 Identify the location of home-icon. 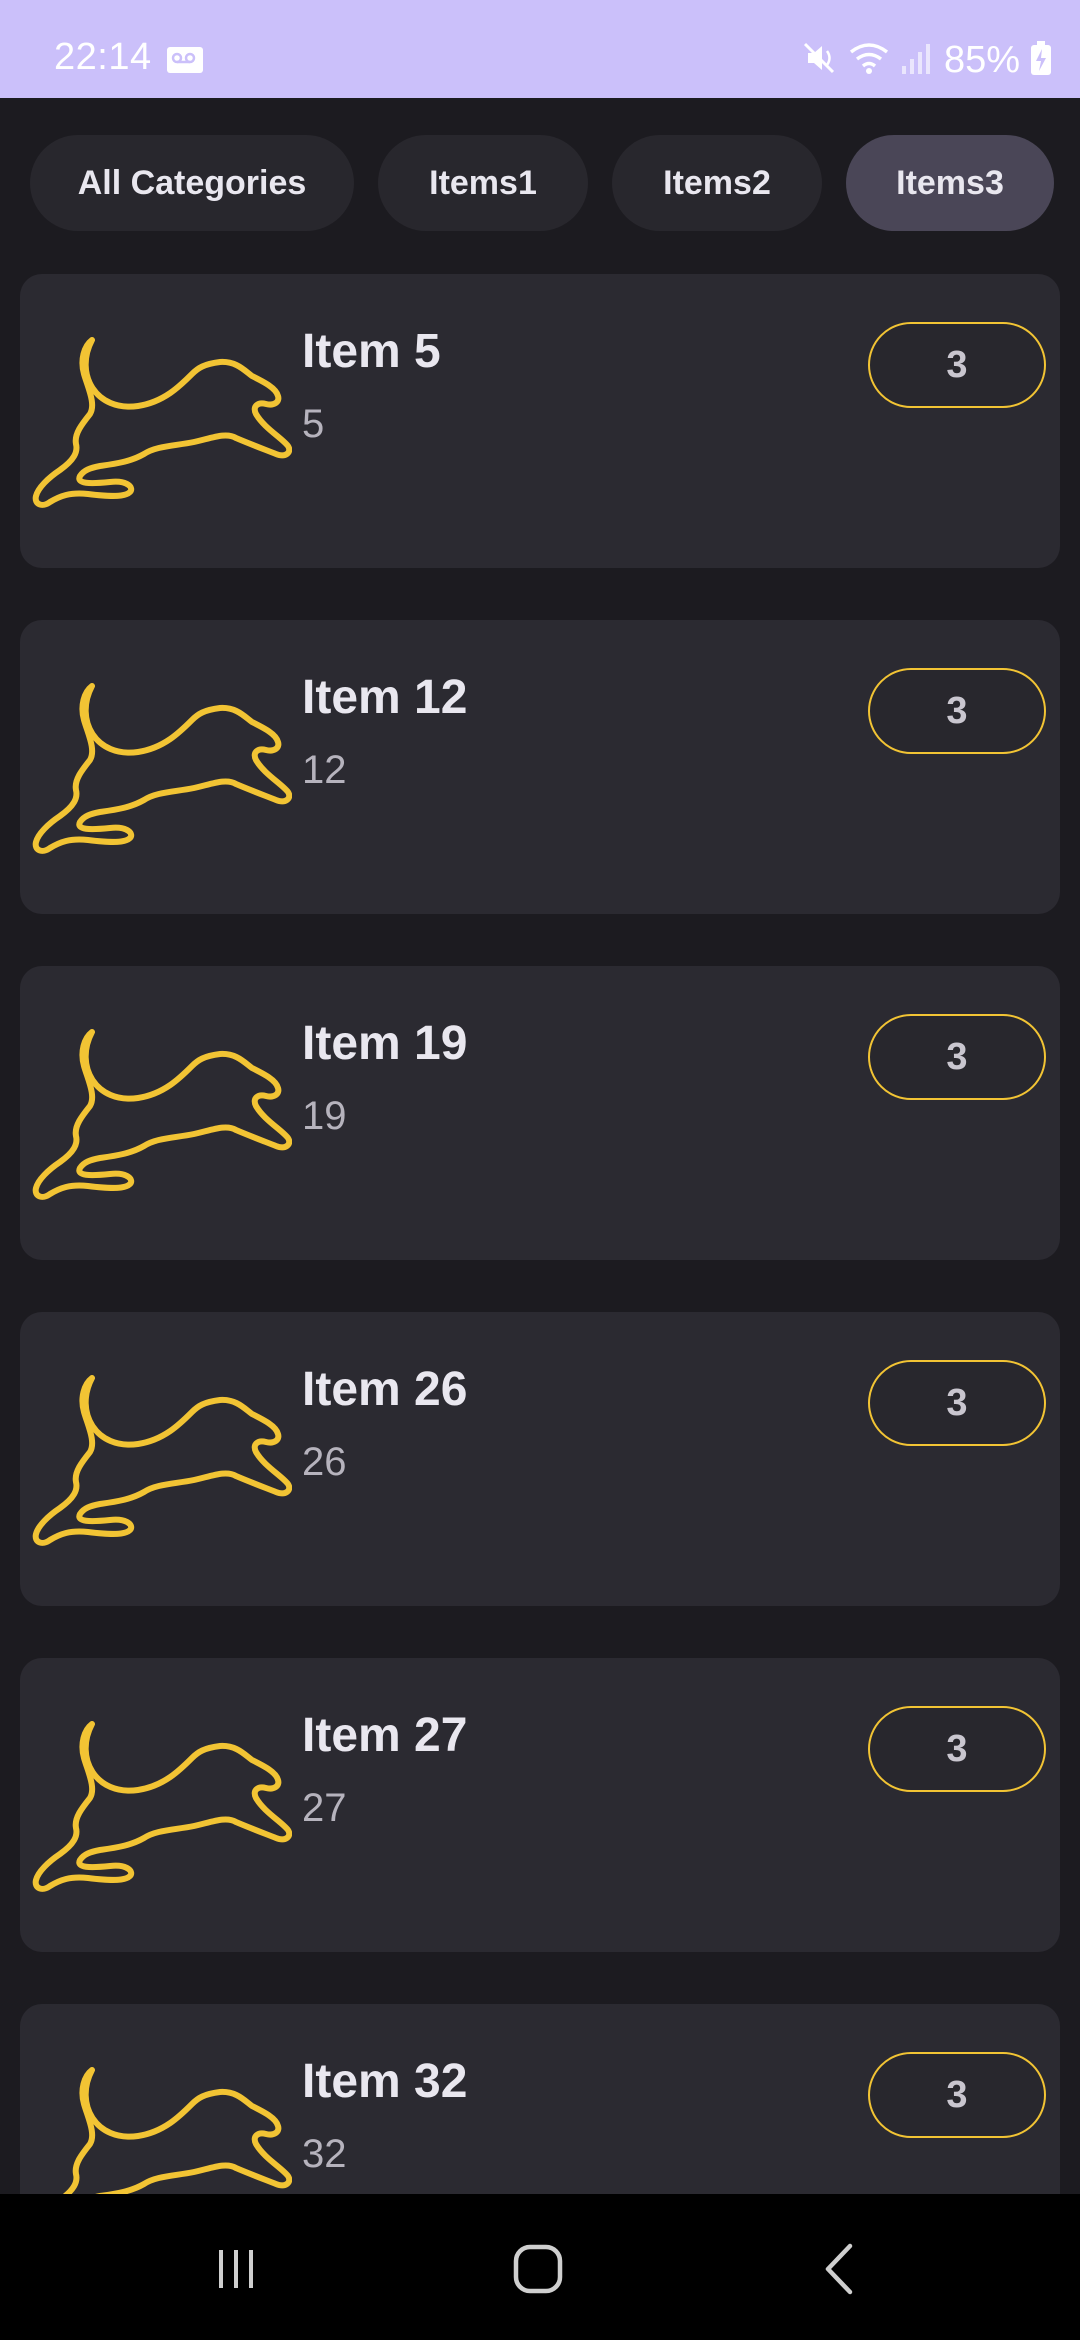
(538, 2269).